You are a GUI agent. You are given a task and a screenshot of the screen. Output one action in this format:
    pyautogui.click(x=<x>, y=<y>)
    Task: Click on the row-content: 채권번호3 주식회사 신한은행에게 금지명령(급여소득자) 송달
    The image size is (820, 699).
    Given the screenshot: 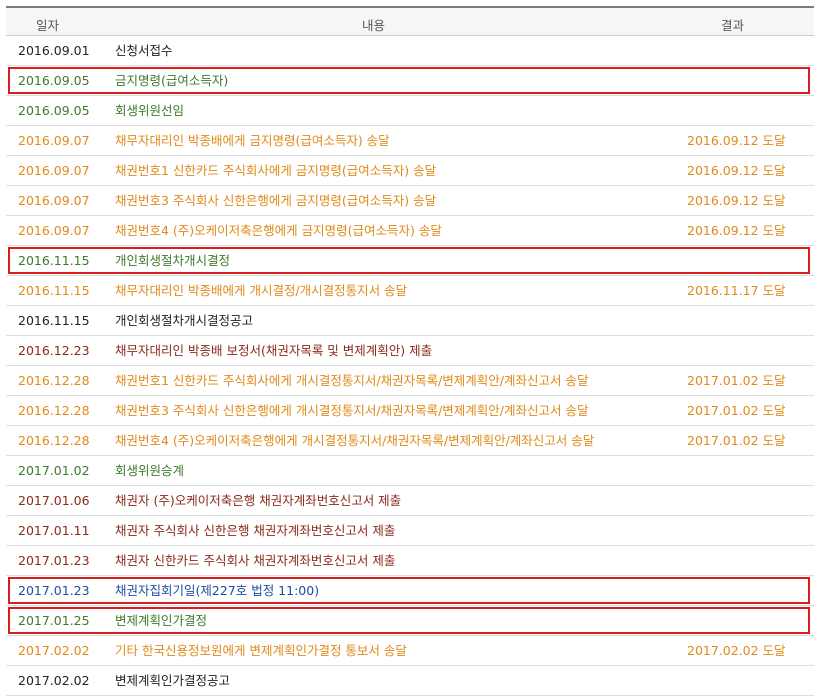 What is the action you would take?
    pyautogui.click(x=276, y=200)
    